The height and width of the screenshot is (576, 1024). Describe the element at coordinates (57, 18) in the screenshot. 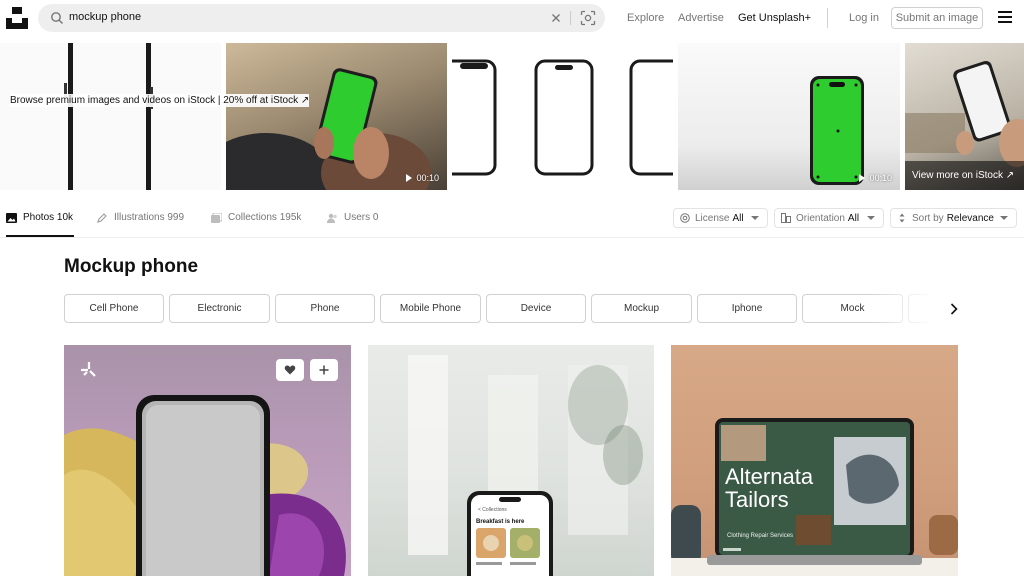

I see `search-icon` at that location.